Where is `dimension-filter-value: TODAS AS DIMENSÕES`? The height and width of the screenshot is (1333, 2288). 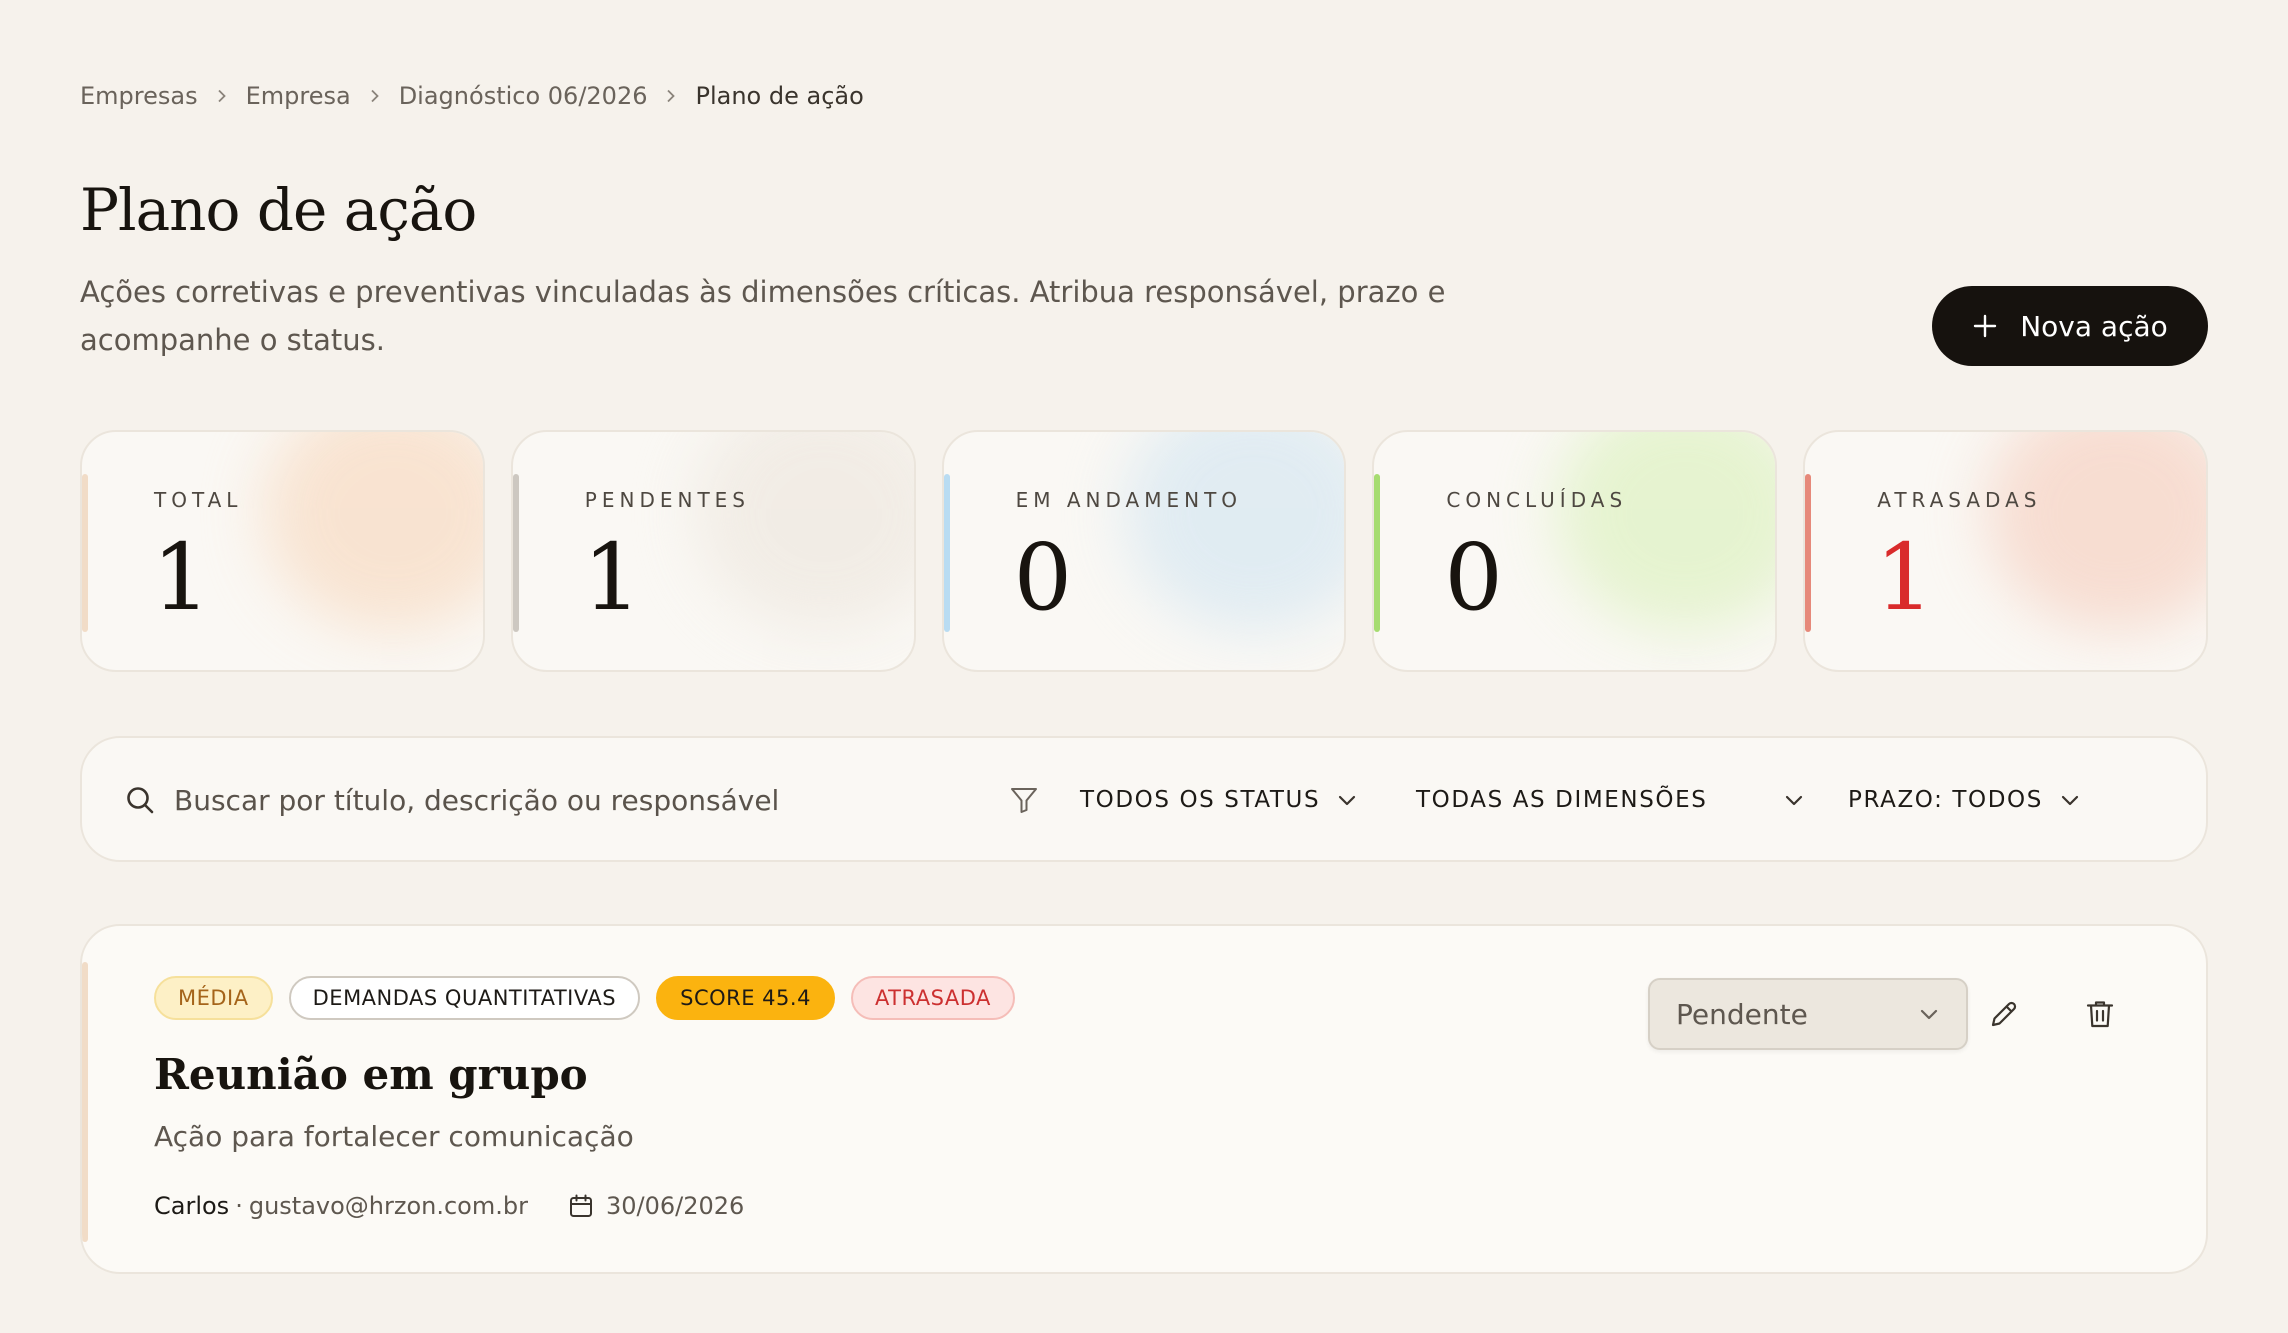 dimension-filter-value: TODAS AS DIMENSÕES is located at coordinates (1562, 800).